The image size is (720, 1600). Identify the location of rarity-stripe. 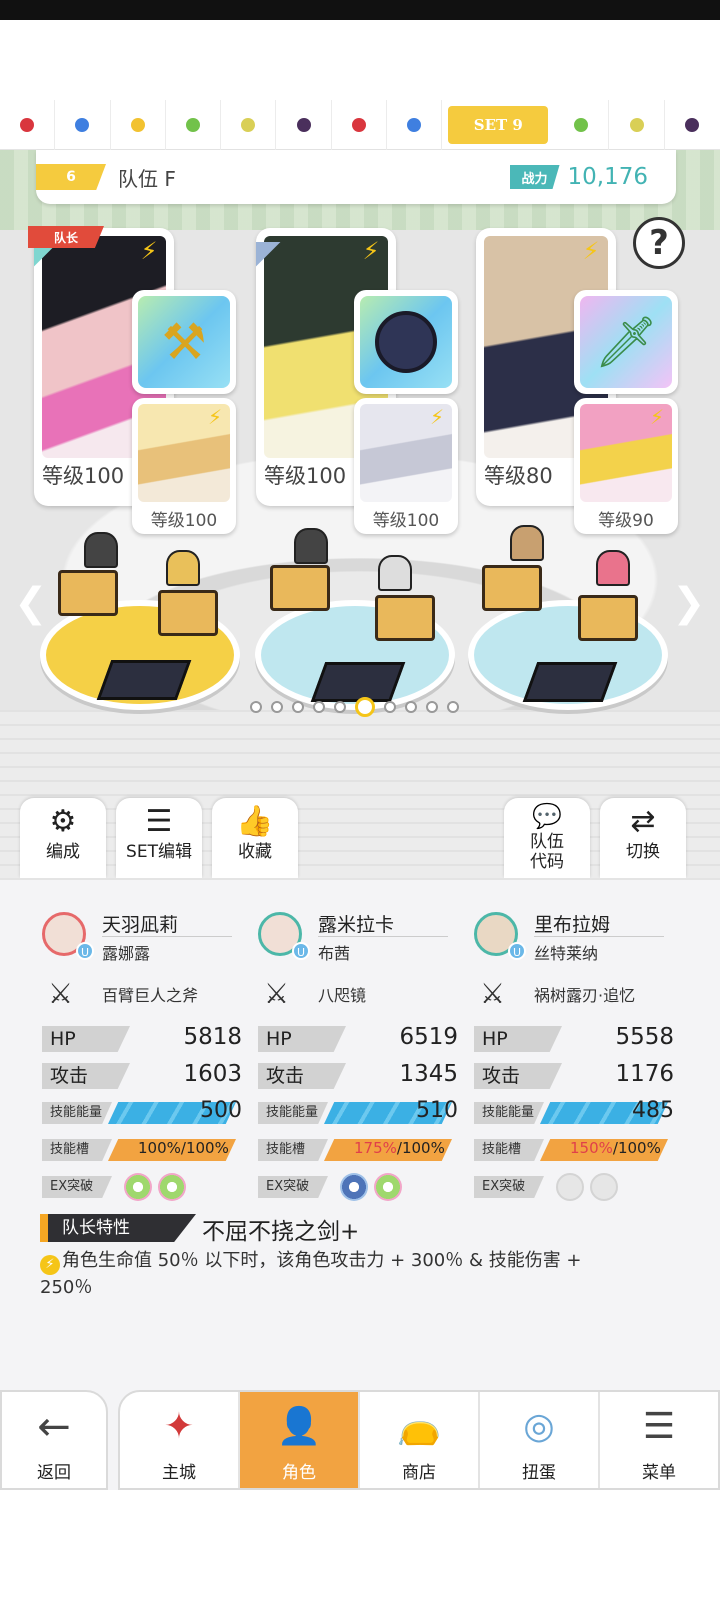
(276, 262).